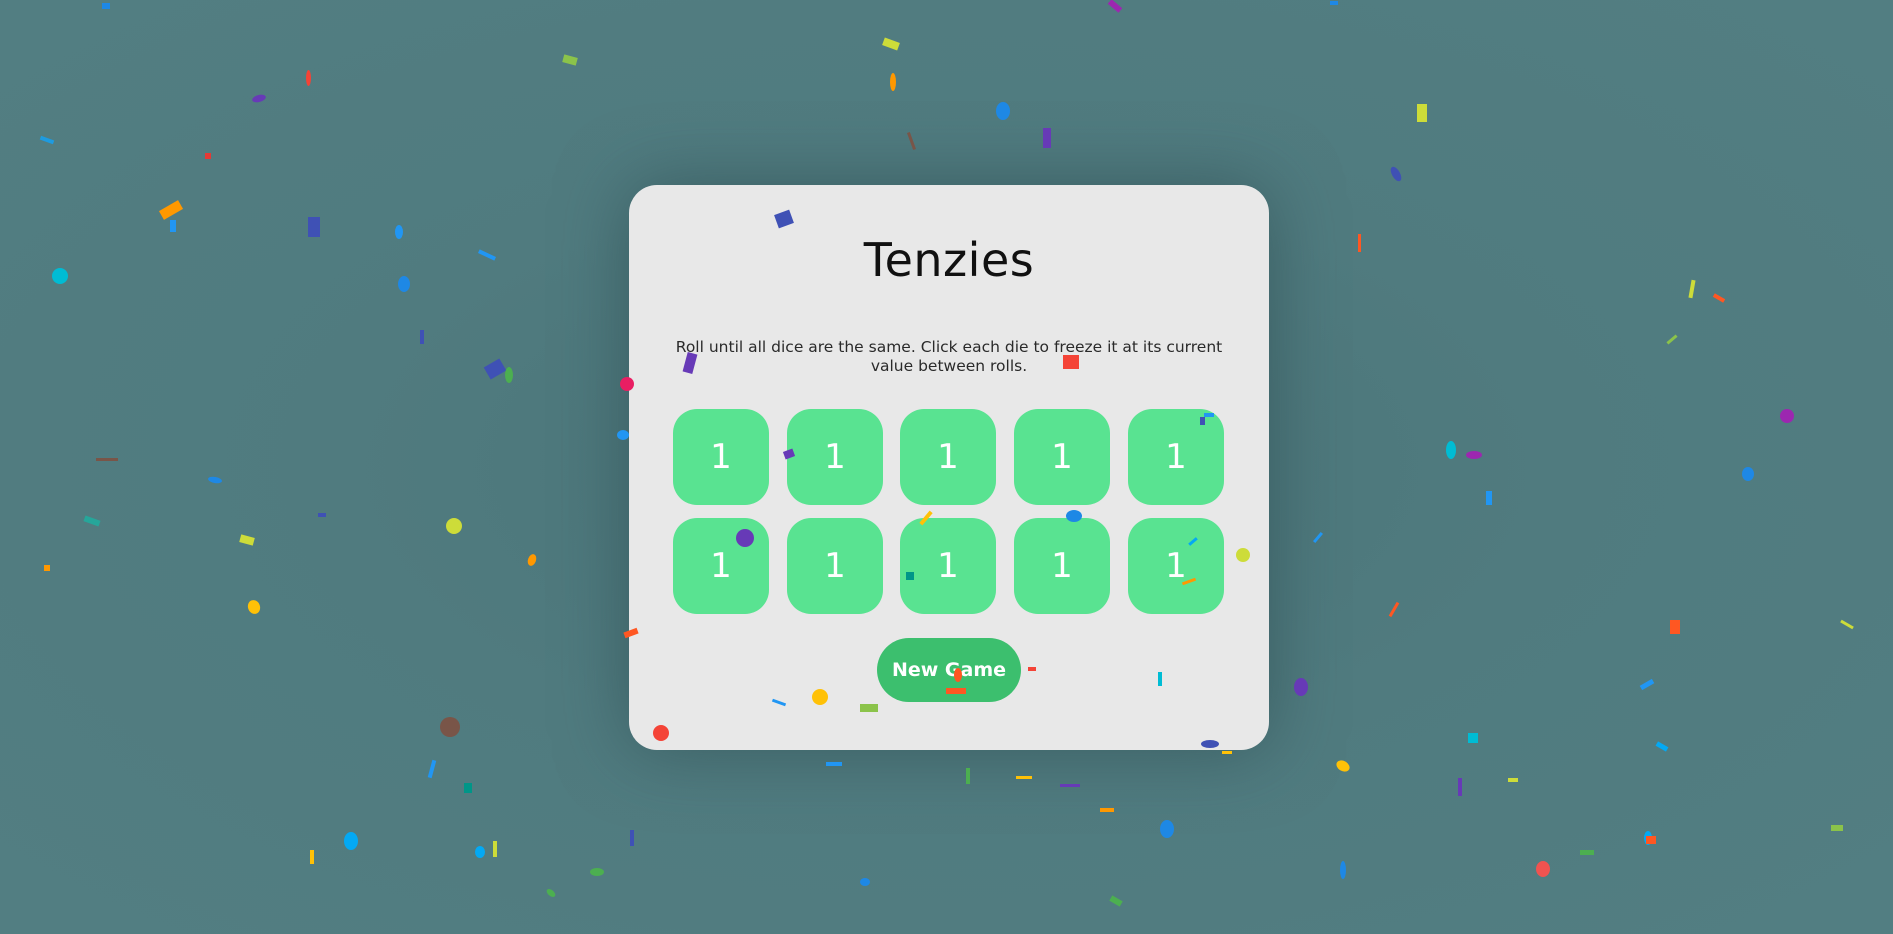  I want to click on game-title: Tenzies, so click(949, 260).